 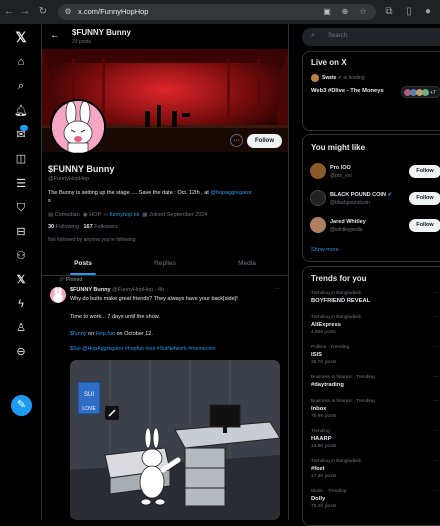 I want to click on back-icon: ←, so click(x=9, y=12).